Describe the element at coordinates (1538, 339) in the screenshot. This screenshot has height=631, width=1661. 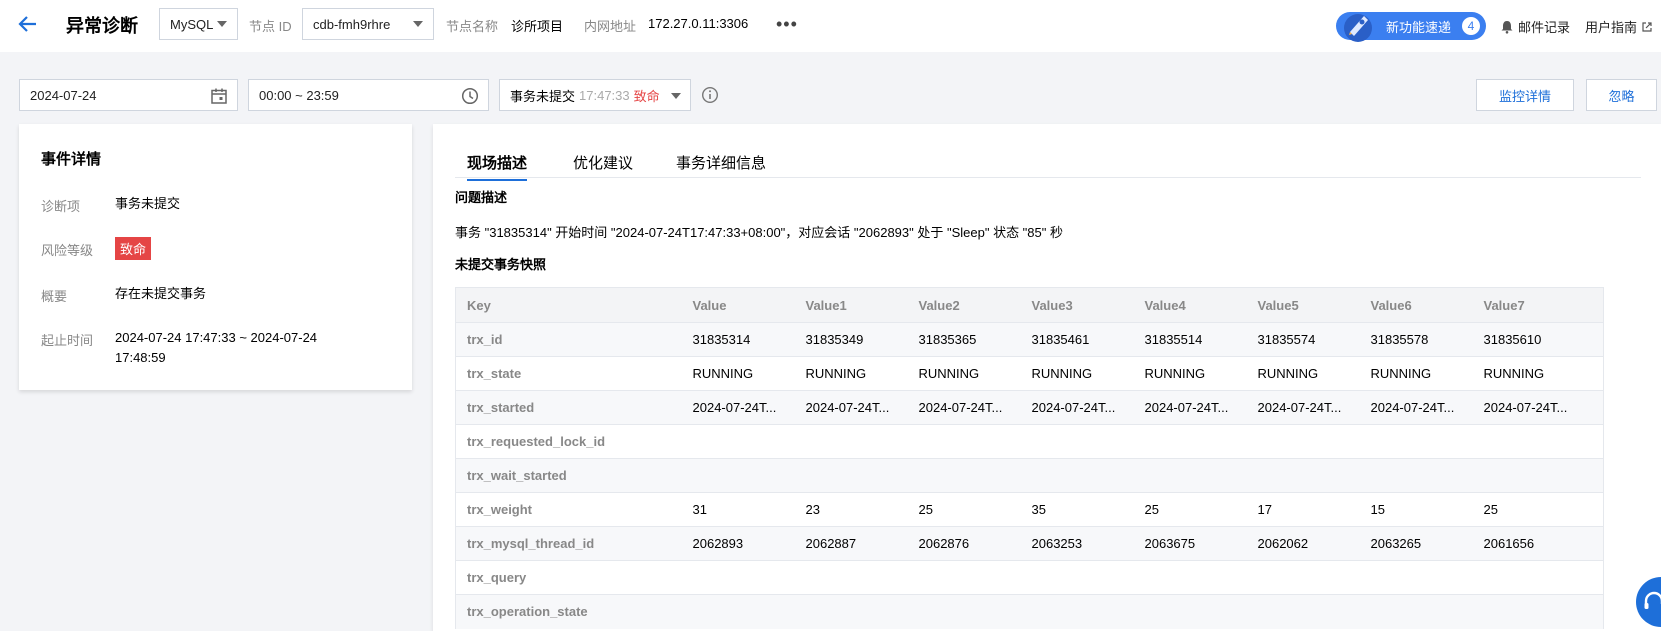
I see `value-cell: 31835610` at that location.